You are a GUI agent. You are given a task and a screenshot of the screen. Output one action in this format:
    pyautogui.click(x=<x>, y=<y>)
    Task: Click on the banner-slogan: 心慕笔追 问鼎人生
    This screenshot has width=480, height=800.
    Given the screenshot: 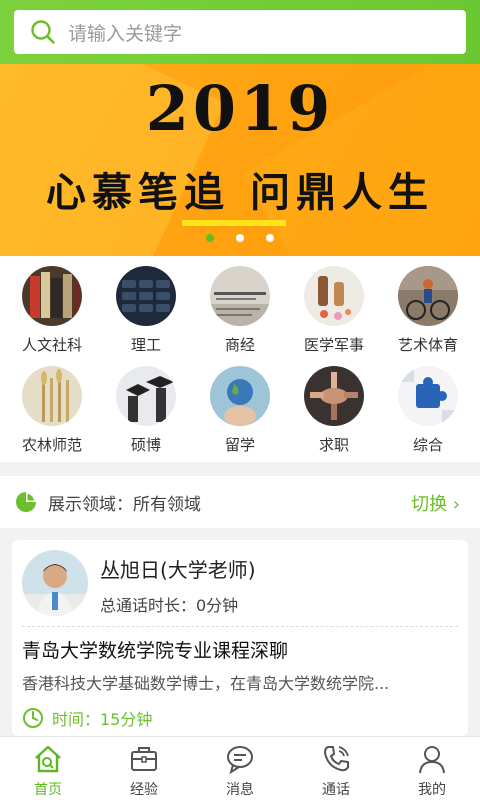 What is the action you would take?
    pyautogui.click(x=240, y=193)
    